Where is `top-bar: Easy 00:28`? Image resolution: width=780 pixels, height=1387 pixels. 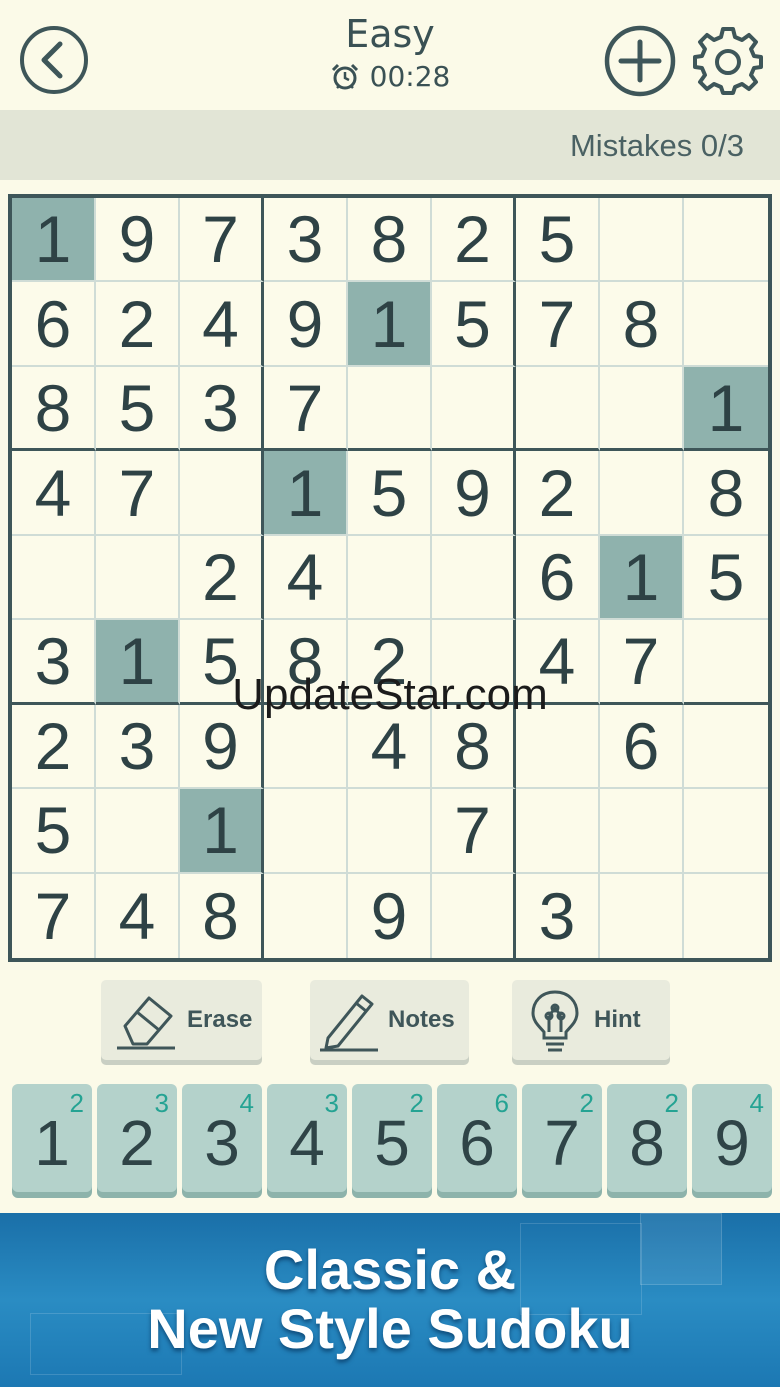
top-bar: Easy 00:28 is located at coordinates (390, 55).